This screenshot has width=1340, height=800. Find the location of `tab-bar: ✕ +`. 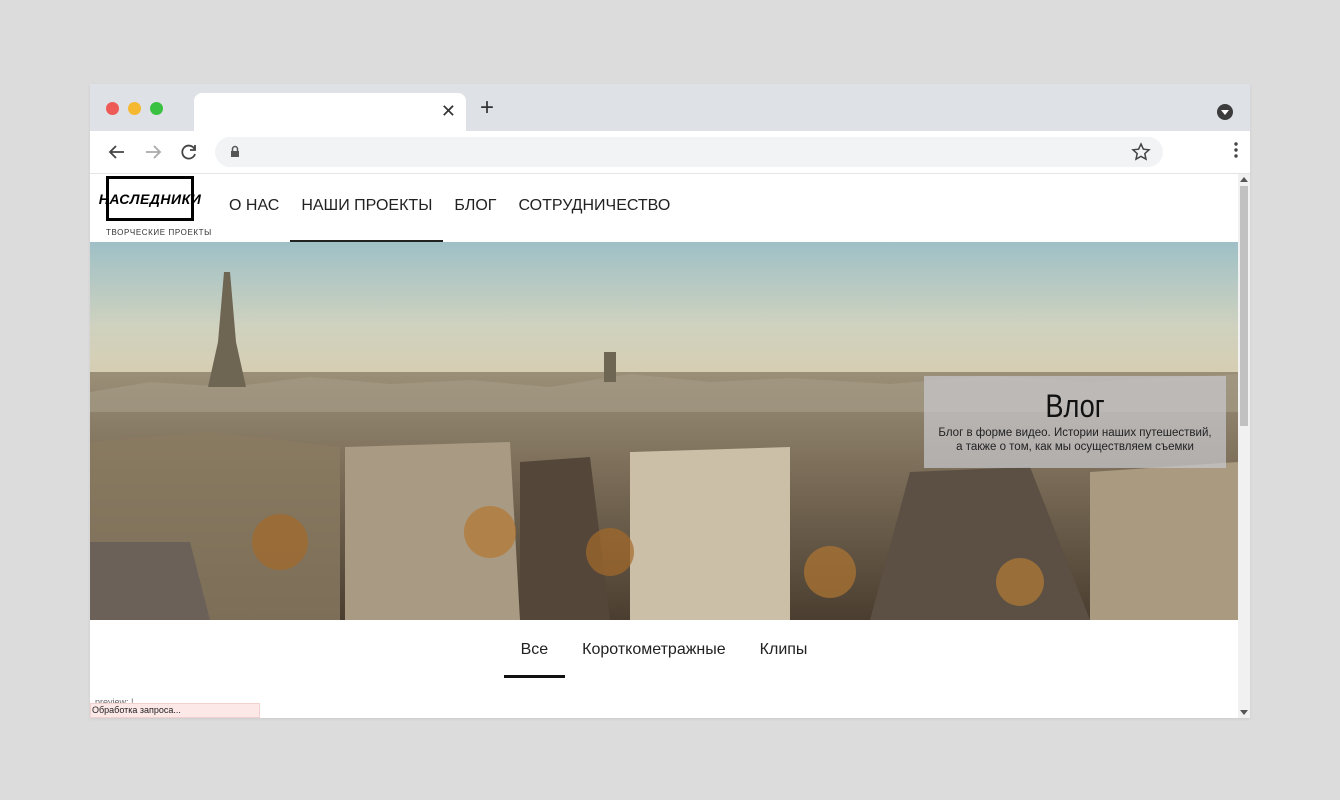

tab-bar: ✕ + is located at coordinates (670, 107).